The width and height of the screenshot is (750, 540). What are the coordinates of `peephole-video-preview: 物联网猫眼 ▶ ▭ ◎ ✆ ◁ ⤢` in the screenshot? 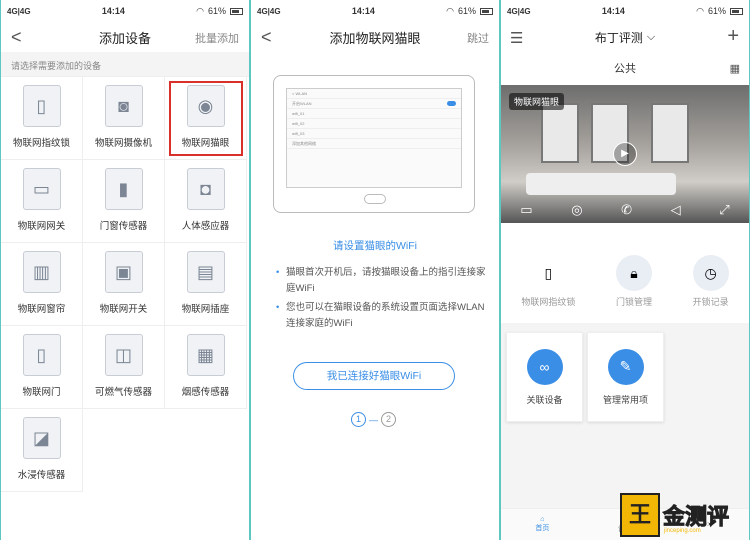 It's located at (625, 154).